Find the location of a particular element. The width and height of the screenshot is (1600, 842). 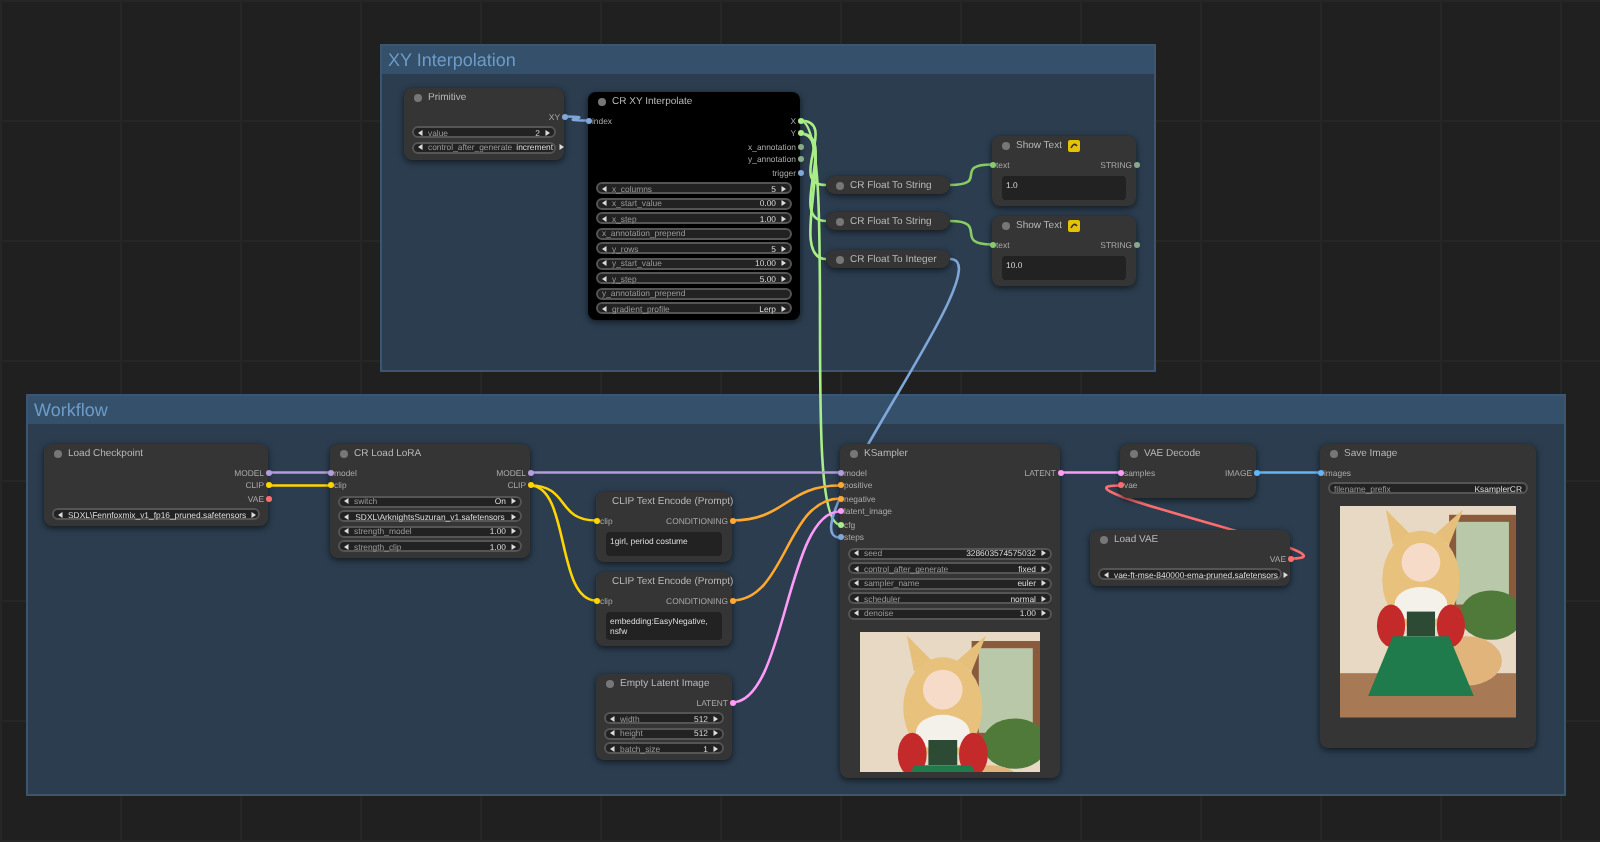

group-title: XY Interpolation is located at coordinates (452, 60).